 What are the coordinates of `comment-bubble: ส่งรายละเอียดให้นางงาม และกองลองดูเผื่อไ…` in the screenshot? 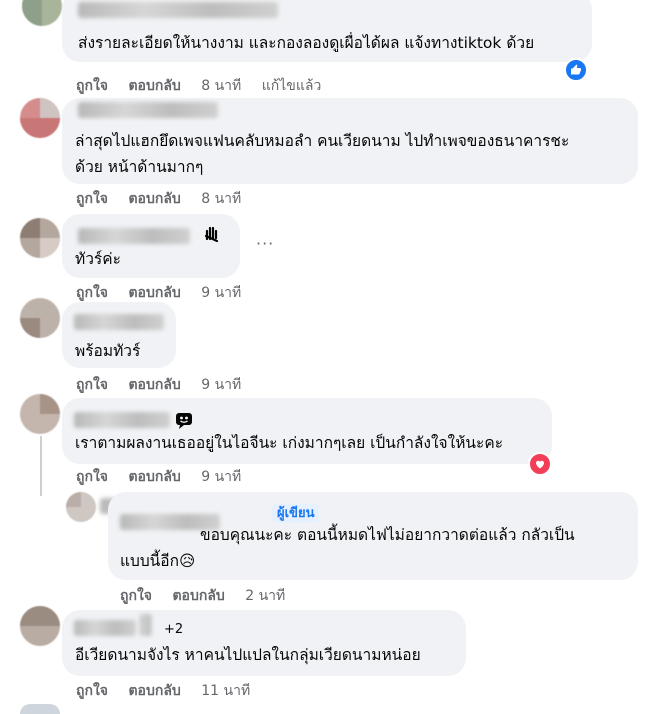 It's located at (327, 31).